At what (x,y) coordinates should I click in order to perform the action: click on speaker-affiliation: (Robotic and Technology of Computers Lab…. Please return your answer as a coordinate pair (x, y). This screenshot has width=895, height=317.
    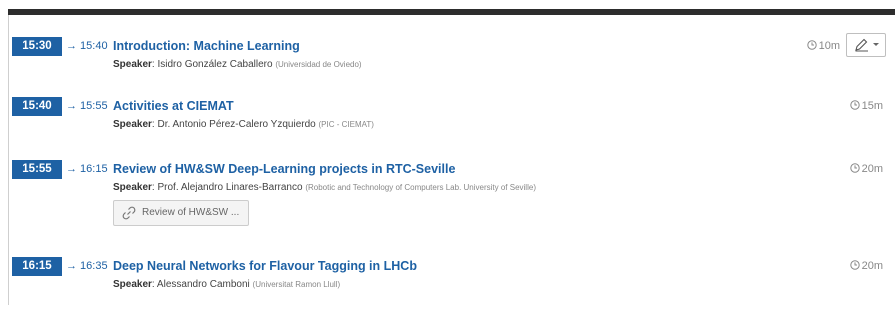
    Looking at the image, I should click on (420, 187).